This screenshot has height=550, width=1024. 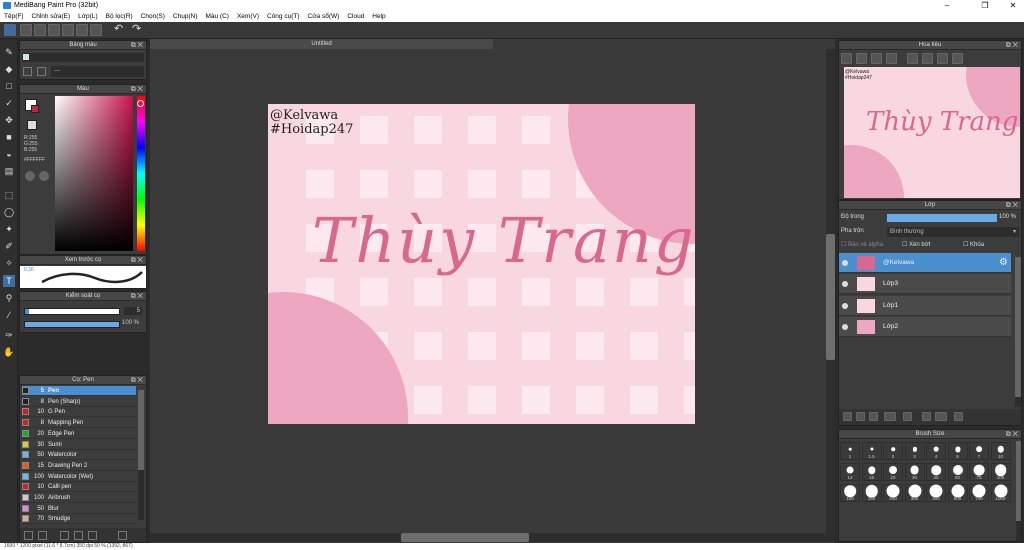 What do you see at coordinates (10, 30) in the screenshot?
I see `cloud-icon` at bounding box center [10, 30].